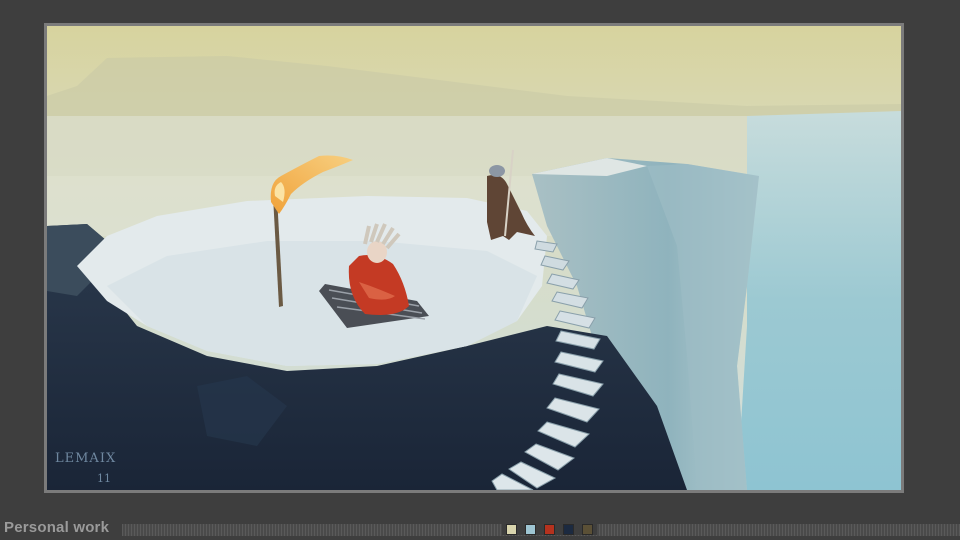 The width and height of the screenshot is (960, 540). Describe the element at coordinates (57, 527) in the screenshot. I see `caption-label: Personal work` at that location.